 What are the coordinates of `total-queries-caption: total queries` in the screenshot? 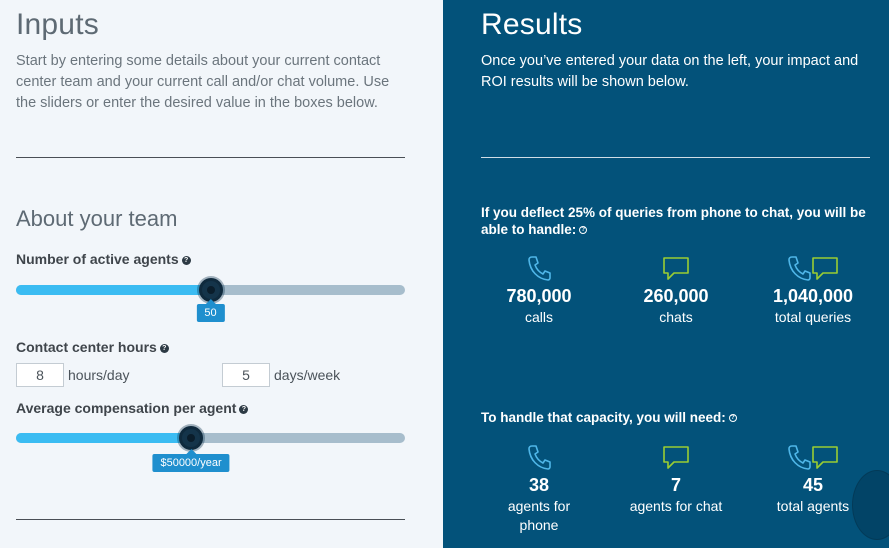 It's located at (813, 317).